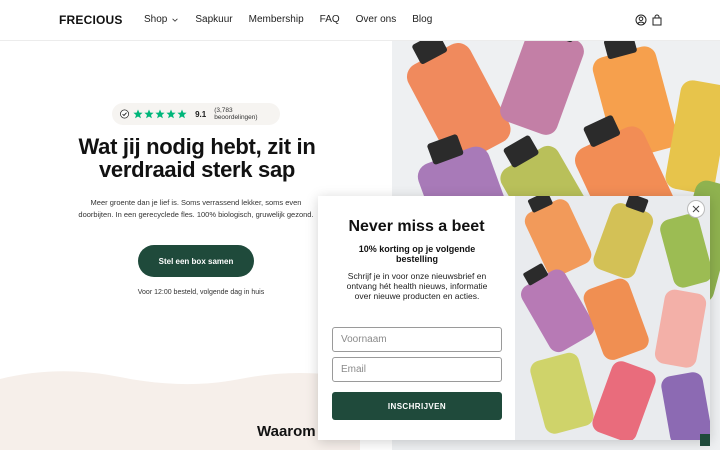 This screenshot has width=720, height=450. Describe the element at coordinates (376, 19) in the screenshot. I see `nav-item-over-ons: Over ons` at that location.